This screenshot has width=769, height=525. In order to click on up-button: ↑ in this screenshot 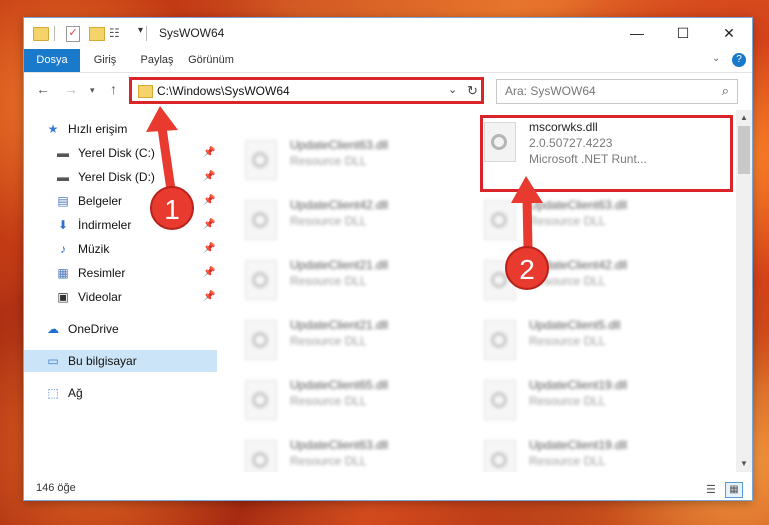, I will do `click(113, 89)`.